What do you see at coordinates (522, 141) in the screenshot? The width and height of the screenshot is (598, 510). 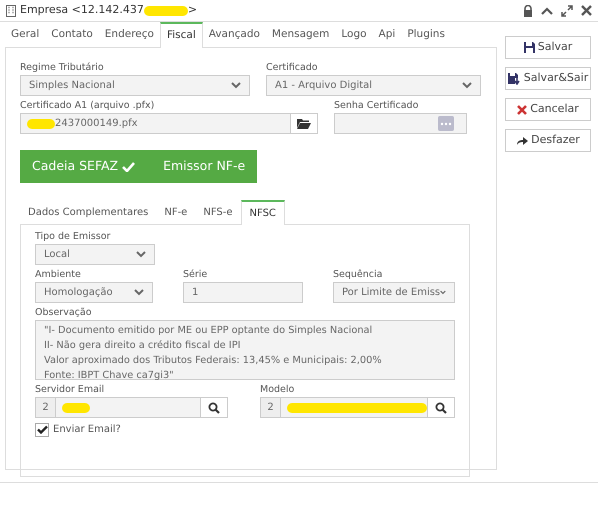 I see `redo-arrow-icon` at bounding box center [522, 141].